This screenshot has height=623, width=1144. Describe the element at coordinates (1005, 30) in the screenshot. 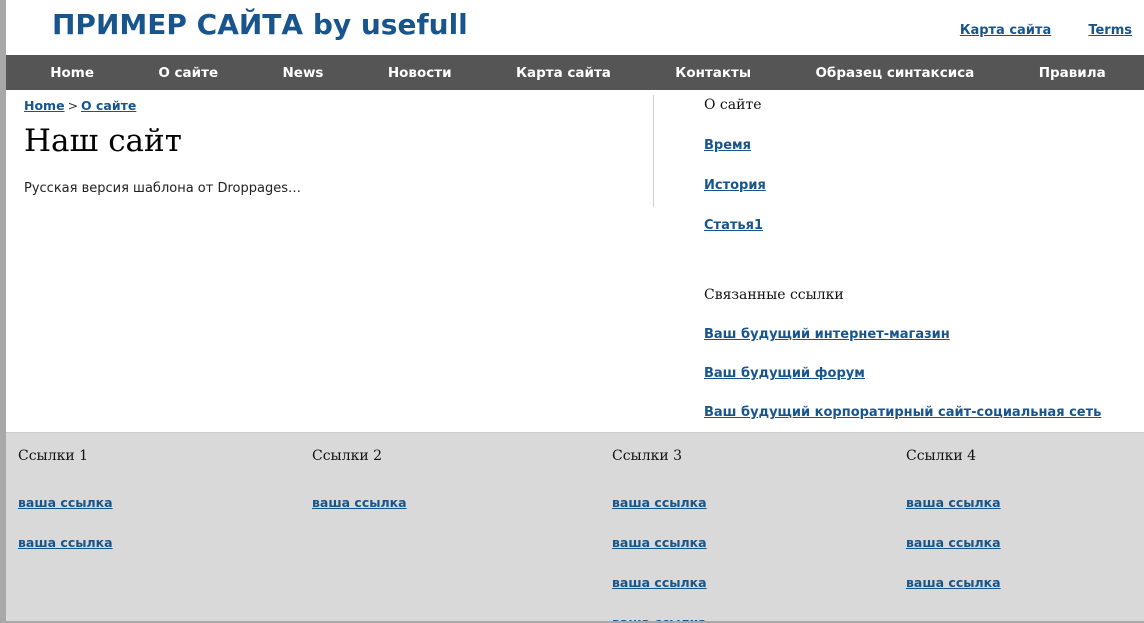

I see `header-link-sitemap: Карта сайта` at that location.